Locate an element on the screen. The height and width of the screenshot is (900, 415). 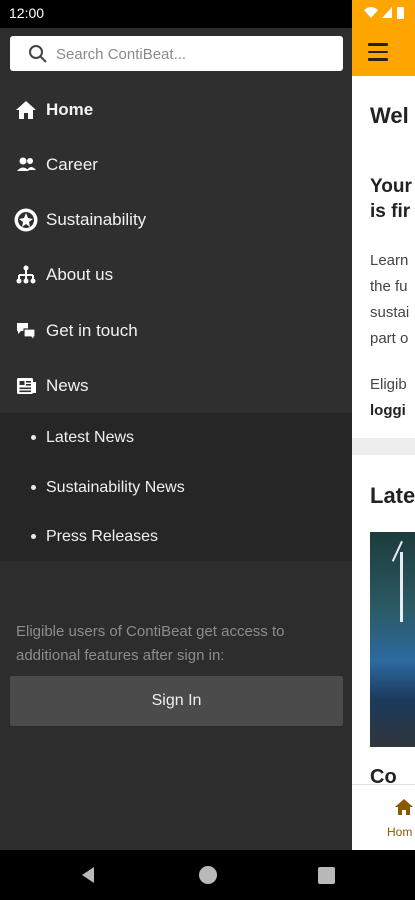
menu-icon is located at coordinates (378, 52).